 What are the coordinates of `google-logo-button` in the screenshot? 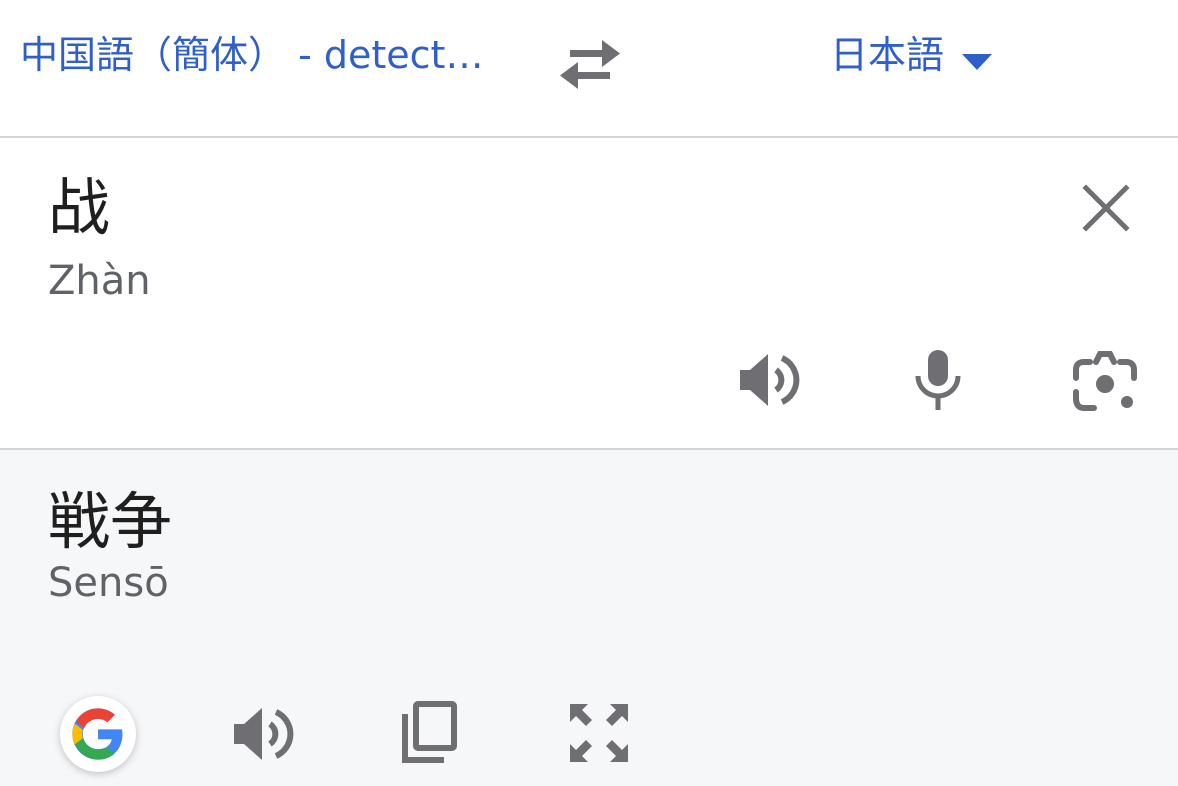 It's located at (98, 734).